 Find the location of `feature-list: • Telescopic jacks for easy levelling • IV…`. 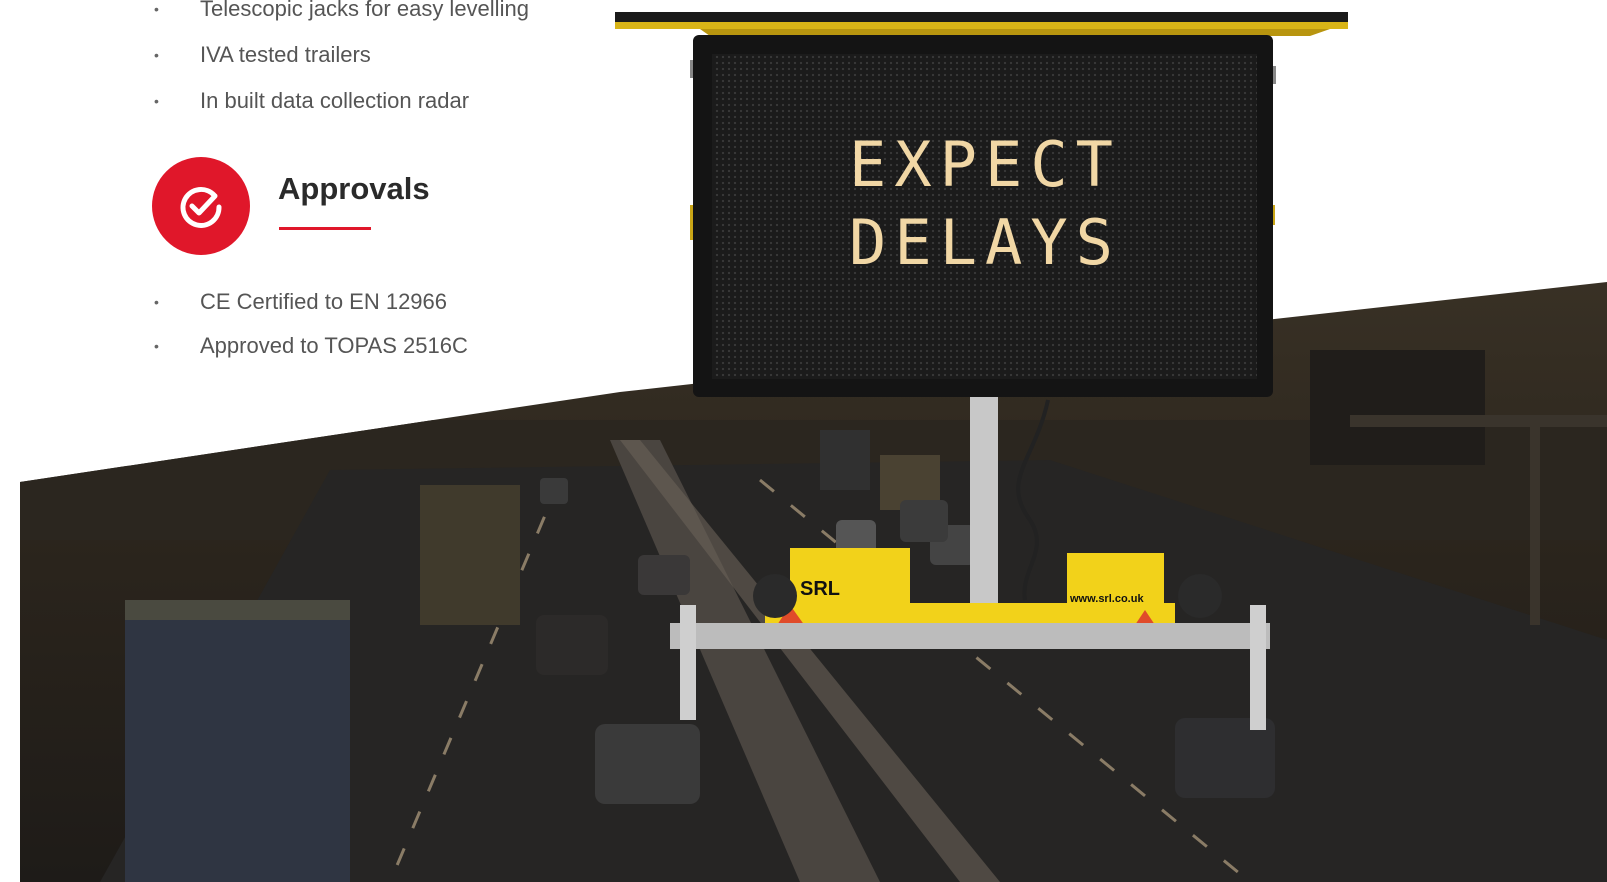

feature-list: • Telescopic jacks for easy levelling • IV… is located at coordinates (360, 62).